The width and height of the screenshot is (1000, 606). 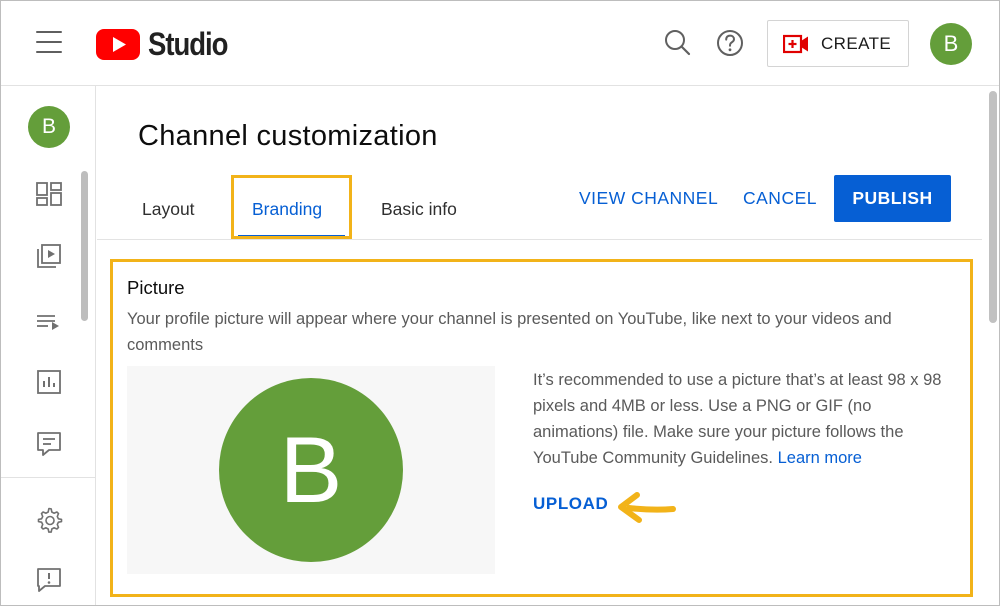 What do you see at coordinates (48, 345) in the screenshot?
I see `sidebar: B` at bounding box center [48, 345].